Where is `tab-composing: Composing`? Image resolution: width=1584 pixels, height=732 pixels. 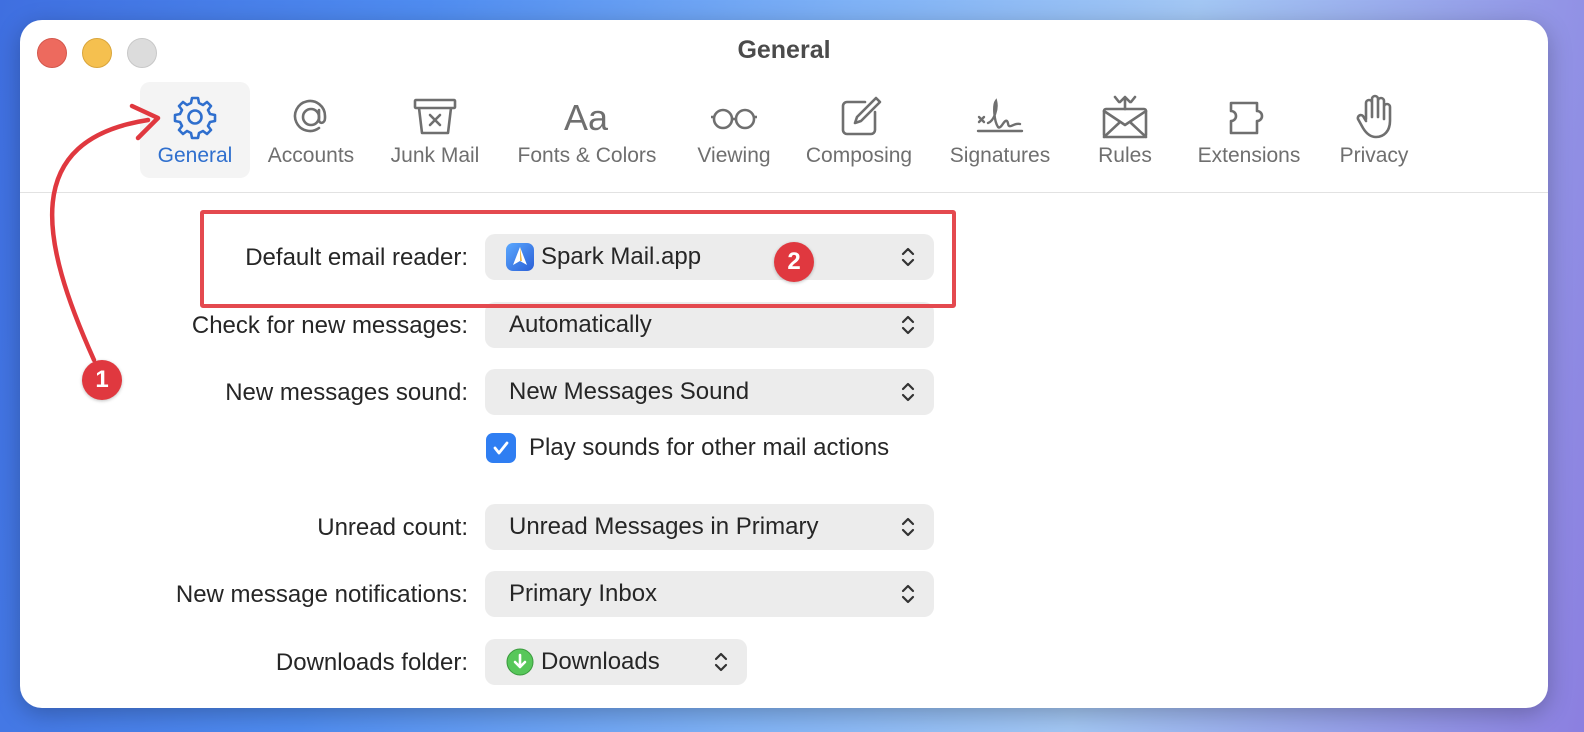 tab-composing: Composing is located at coordinates (859, 130).